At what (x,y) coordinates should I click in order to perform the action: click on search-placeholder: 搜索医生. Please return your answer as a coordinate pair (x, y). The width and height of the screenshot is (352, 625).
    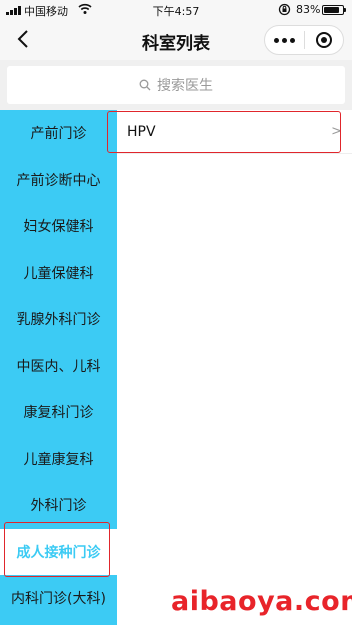
    Looking at the image, I should click on (185, 86).